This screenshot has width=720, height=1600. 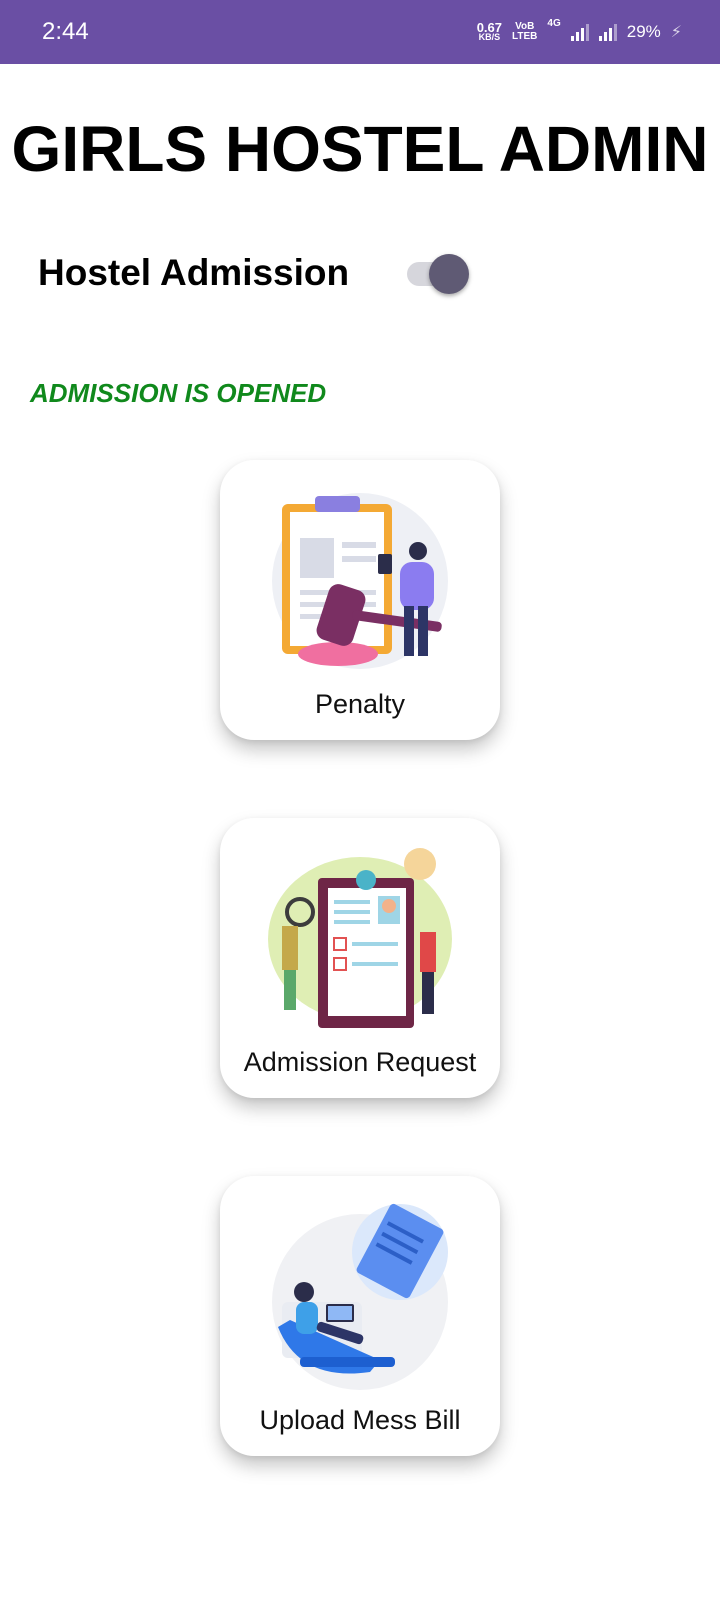 I want to click on page-title: GIRLS HOSTEL ADMIN, so click(x=360, y=149).